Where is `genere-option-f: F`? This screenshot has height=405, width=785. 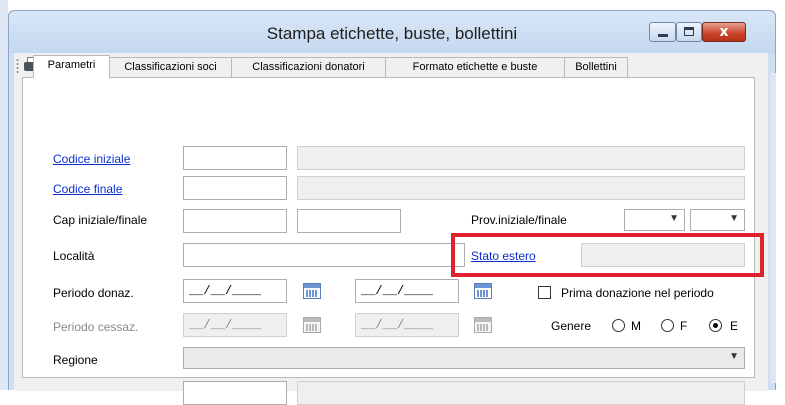
genere-option-f: F is located at coordinates (684, 326).